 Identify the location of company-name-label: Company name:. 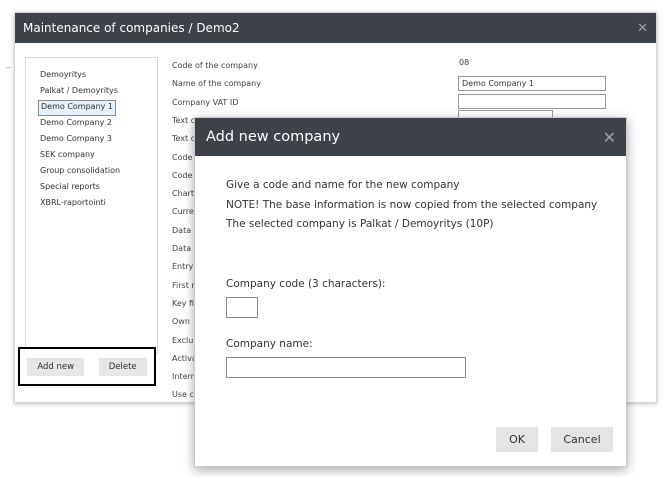
(269, 344).